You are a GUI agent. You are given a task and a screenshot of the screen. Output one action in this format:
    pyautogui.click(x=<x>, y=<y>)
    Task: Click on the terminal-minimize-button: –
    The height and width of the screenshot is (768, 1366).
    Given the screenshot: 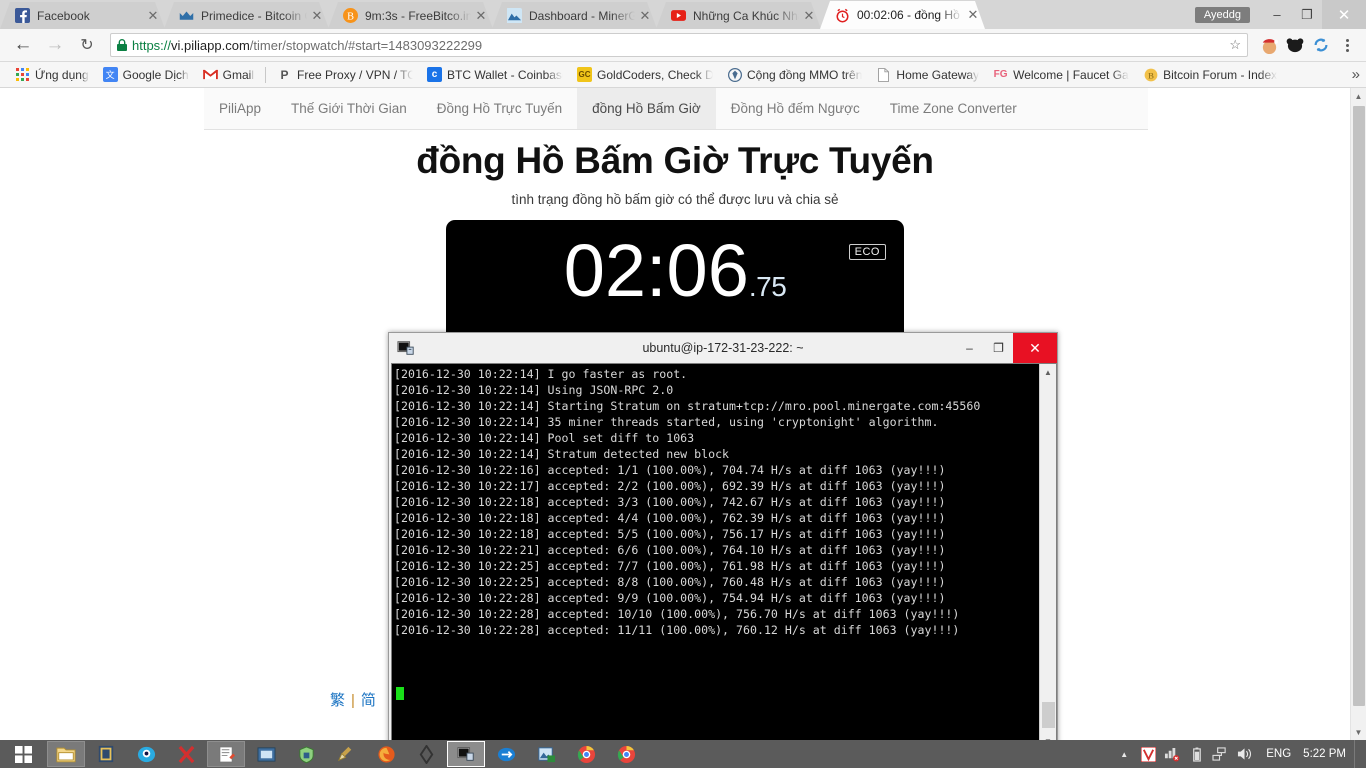 What is the action you would take?
    pyautogui.click(x=969, y=348)
    